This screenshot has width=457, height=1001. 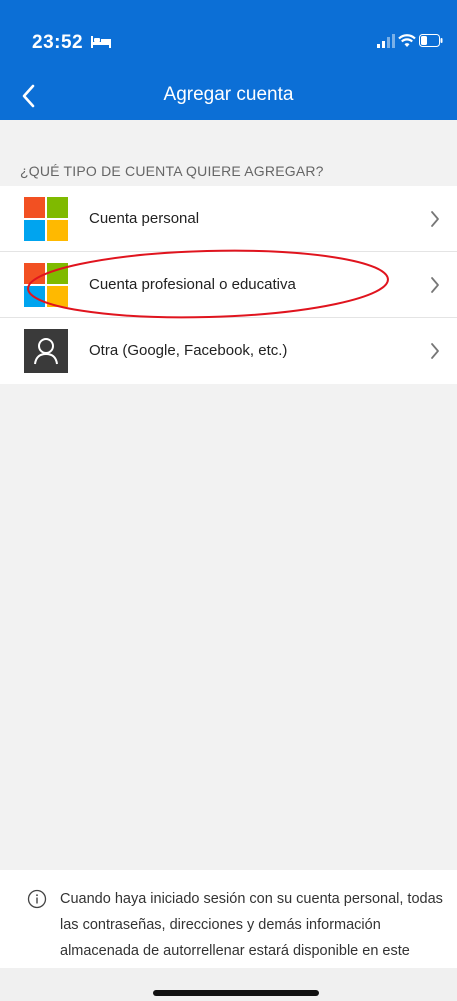 I want to click on navigation-bar: Agregar cuenta, so click(x=228, y=96).